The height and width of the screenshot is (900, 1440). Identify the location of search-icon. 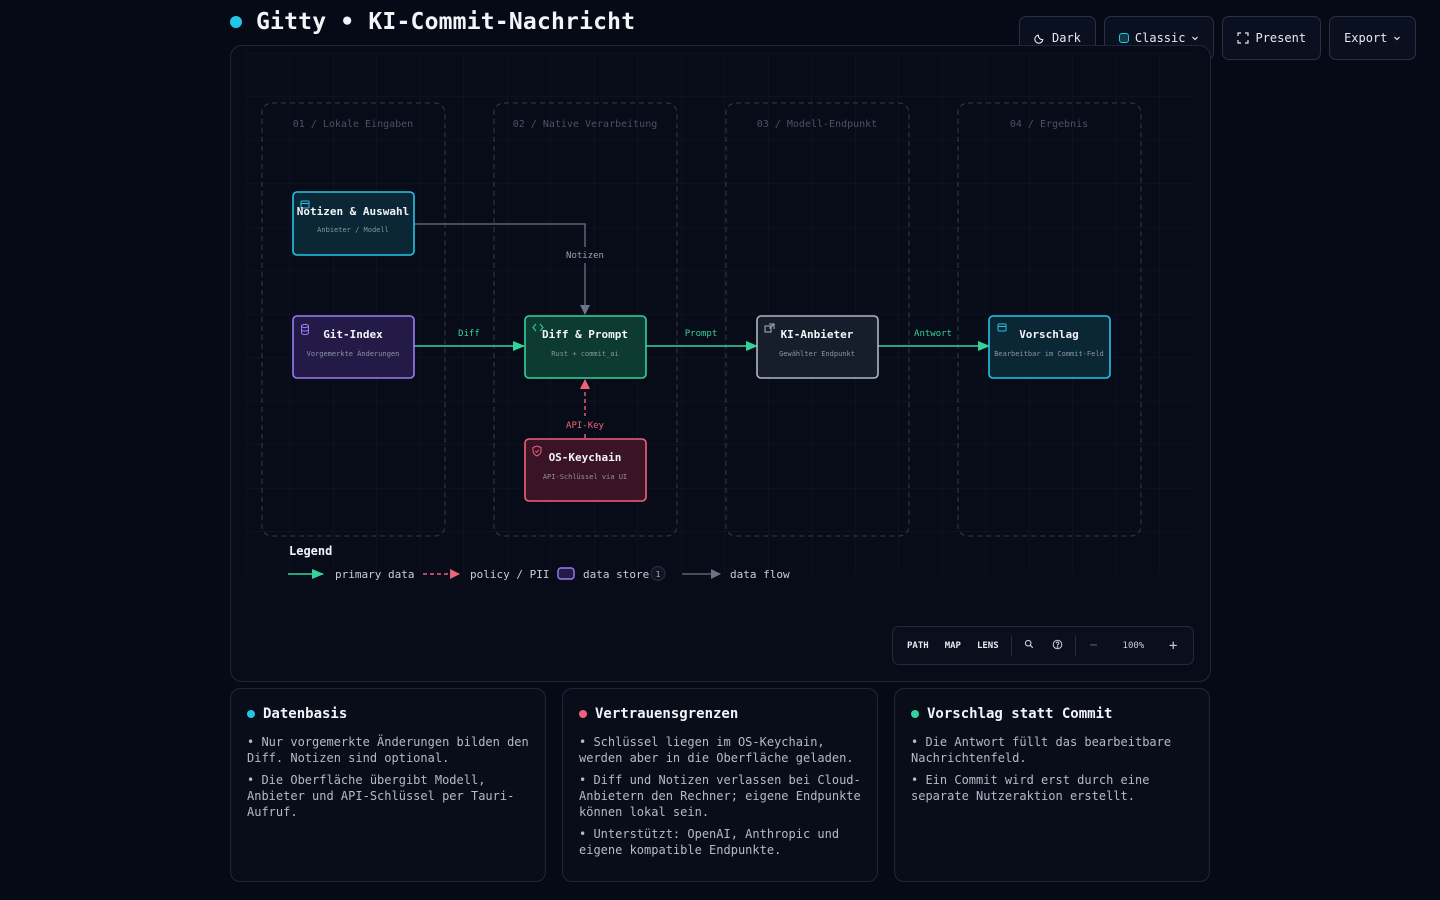
(1029, 645).